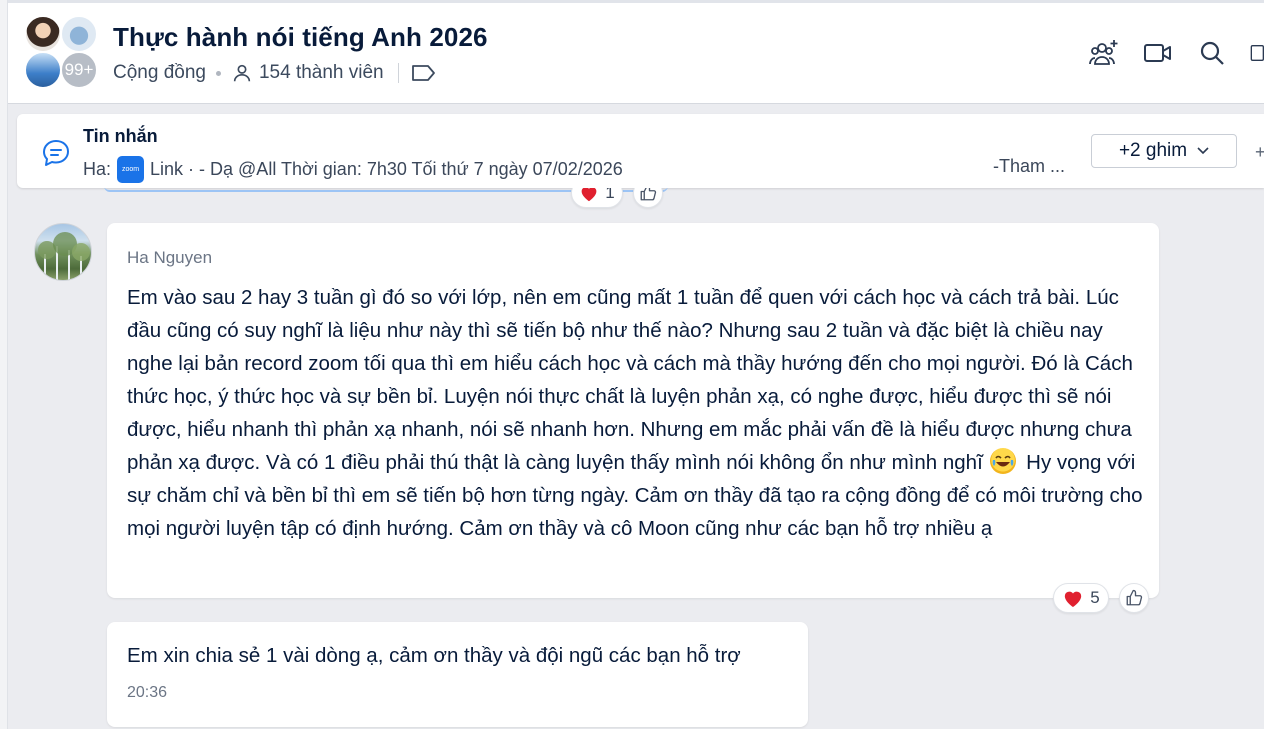 This screenshot has width=1264, height=729. I want to click on conversation-subtitle: Cộng đồng 154 thành viên, so click(275, 73).